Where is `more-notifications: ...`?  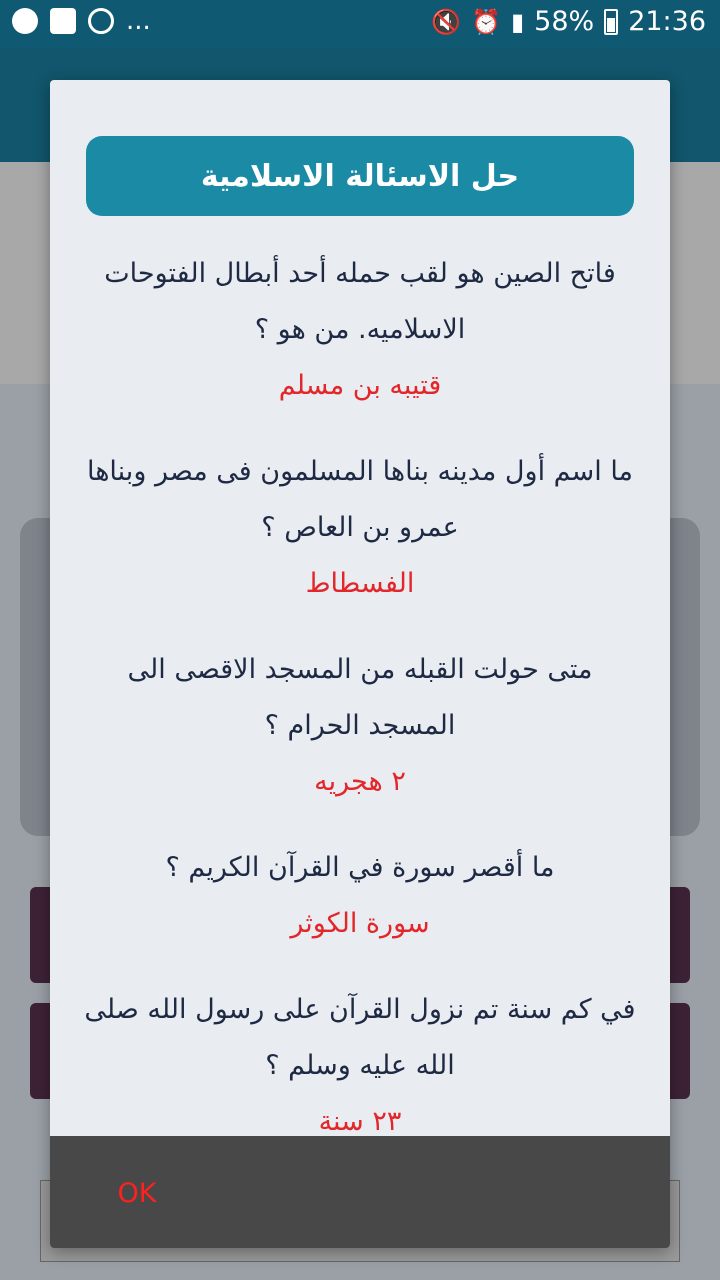
more-notifications: ... is located at coordinates (138, 21).